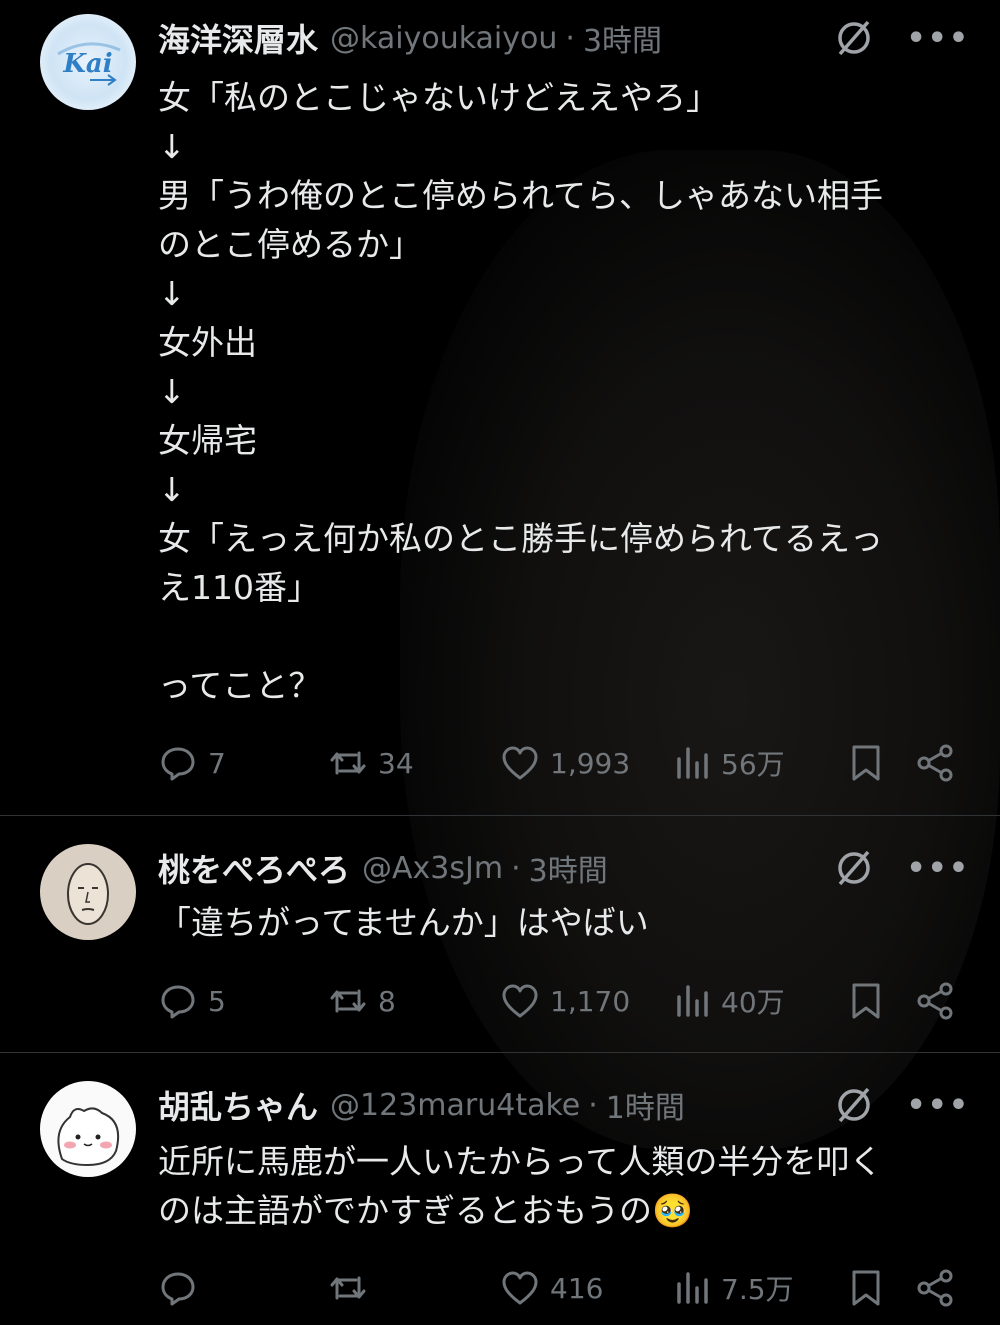  What do you see at coordinates (558, 636) in the screenshot?
I see `tweet-line` at bounding box center [558, 636].